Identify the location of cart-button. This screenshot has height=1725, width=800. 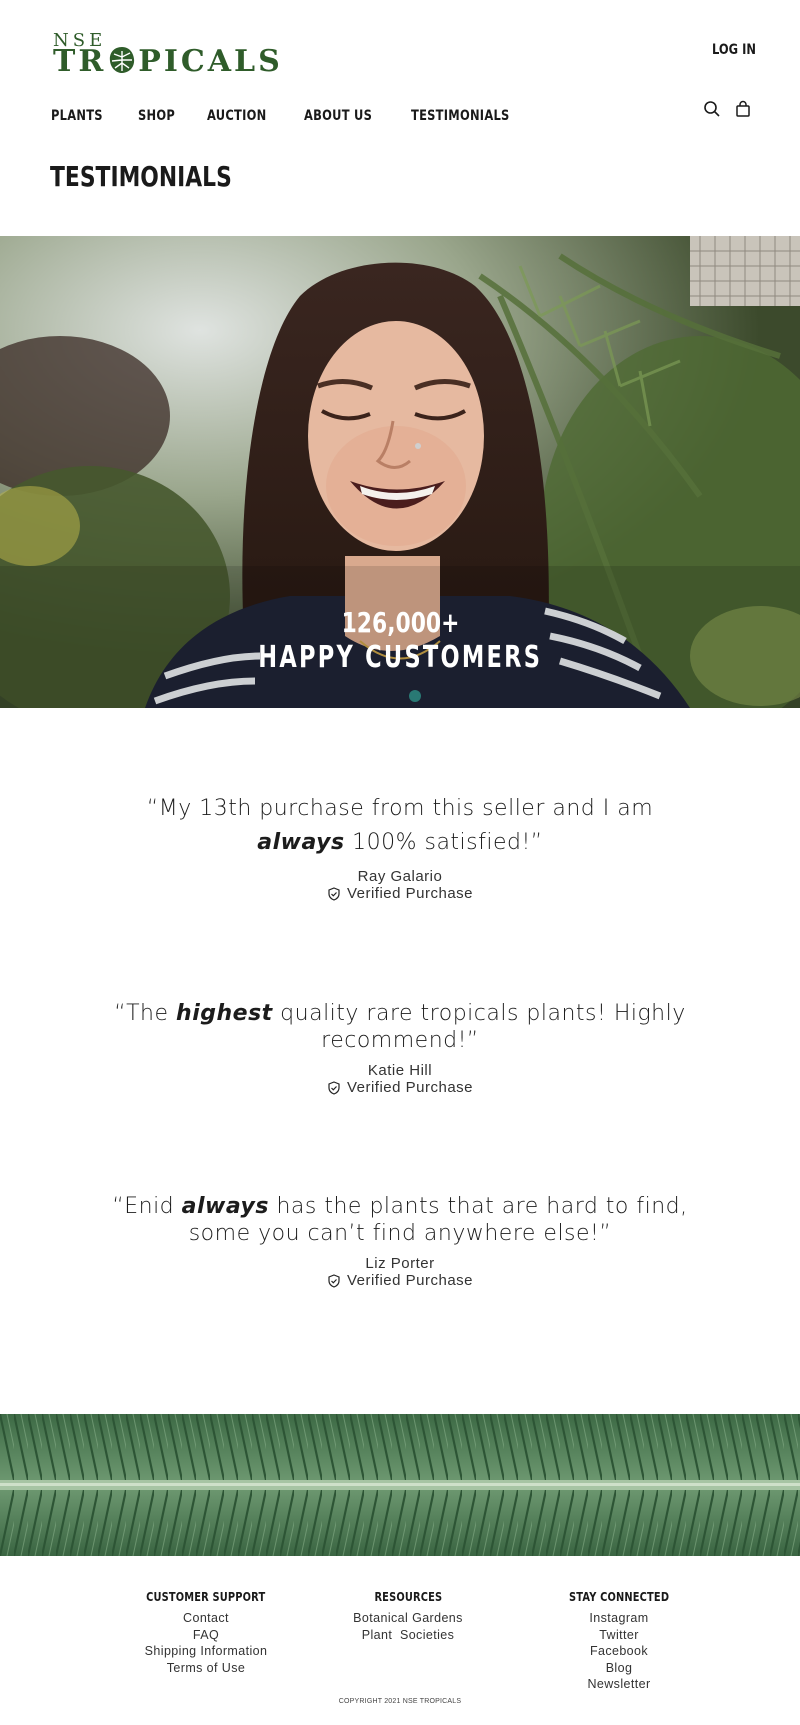
(743, 109).